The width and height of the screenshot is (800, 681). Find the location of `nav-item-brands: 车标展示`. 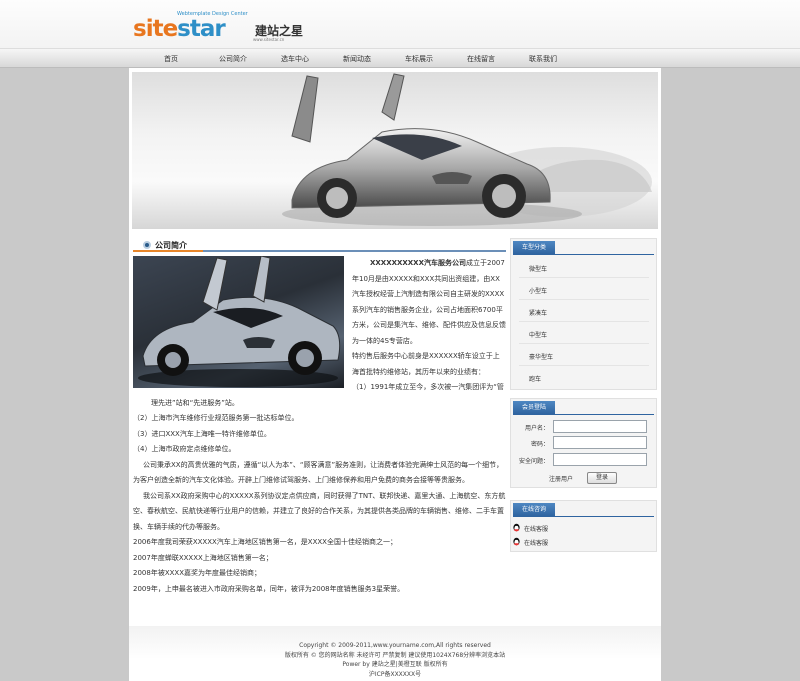

nav-item-brands: 车标展示 is located at coordinates (419, 59).